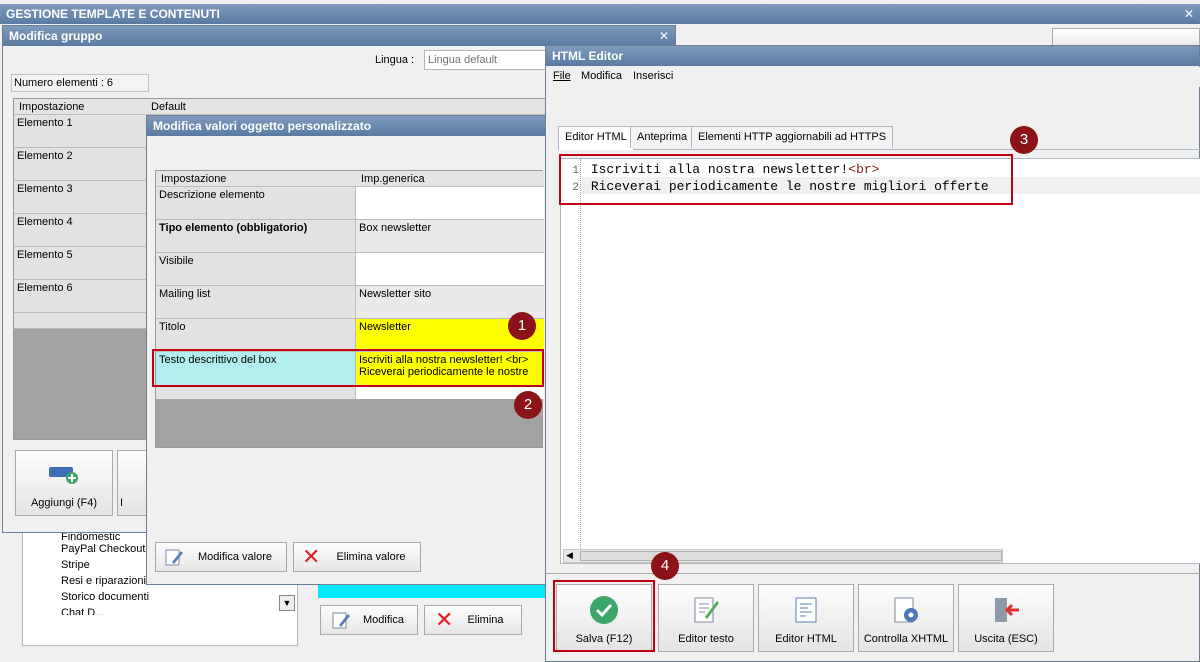  I want to click on main-title: GESTIONE TEMPLATE E CONTENUTI, so click(113, 14).